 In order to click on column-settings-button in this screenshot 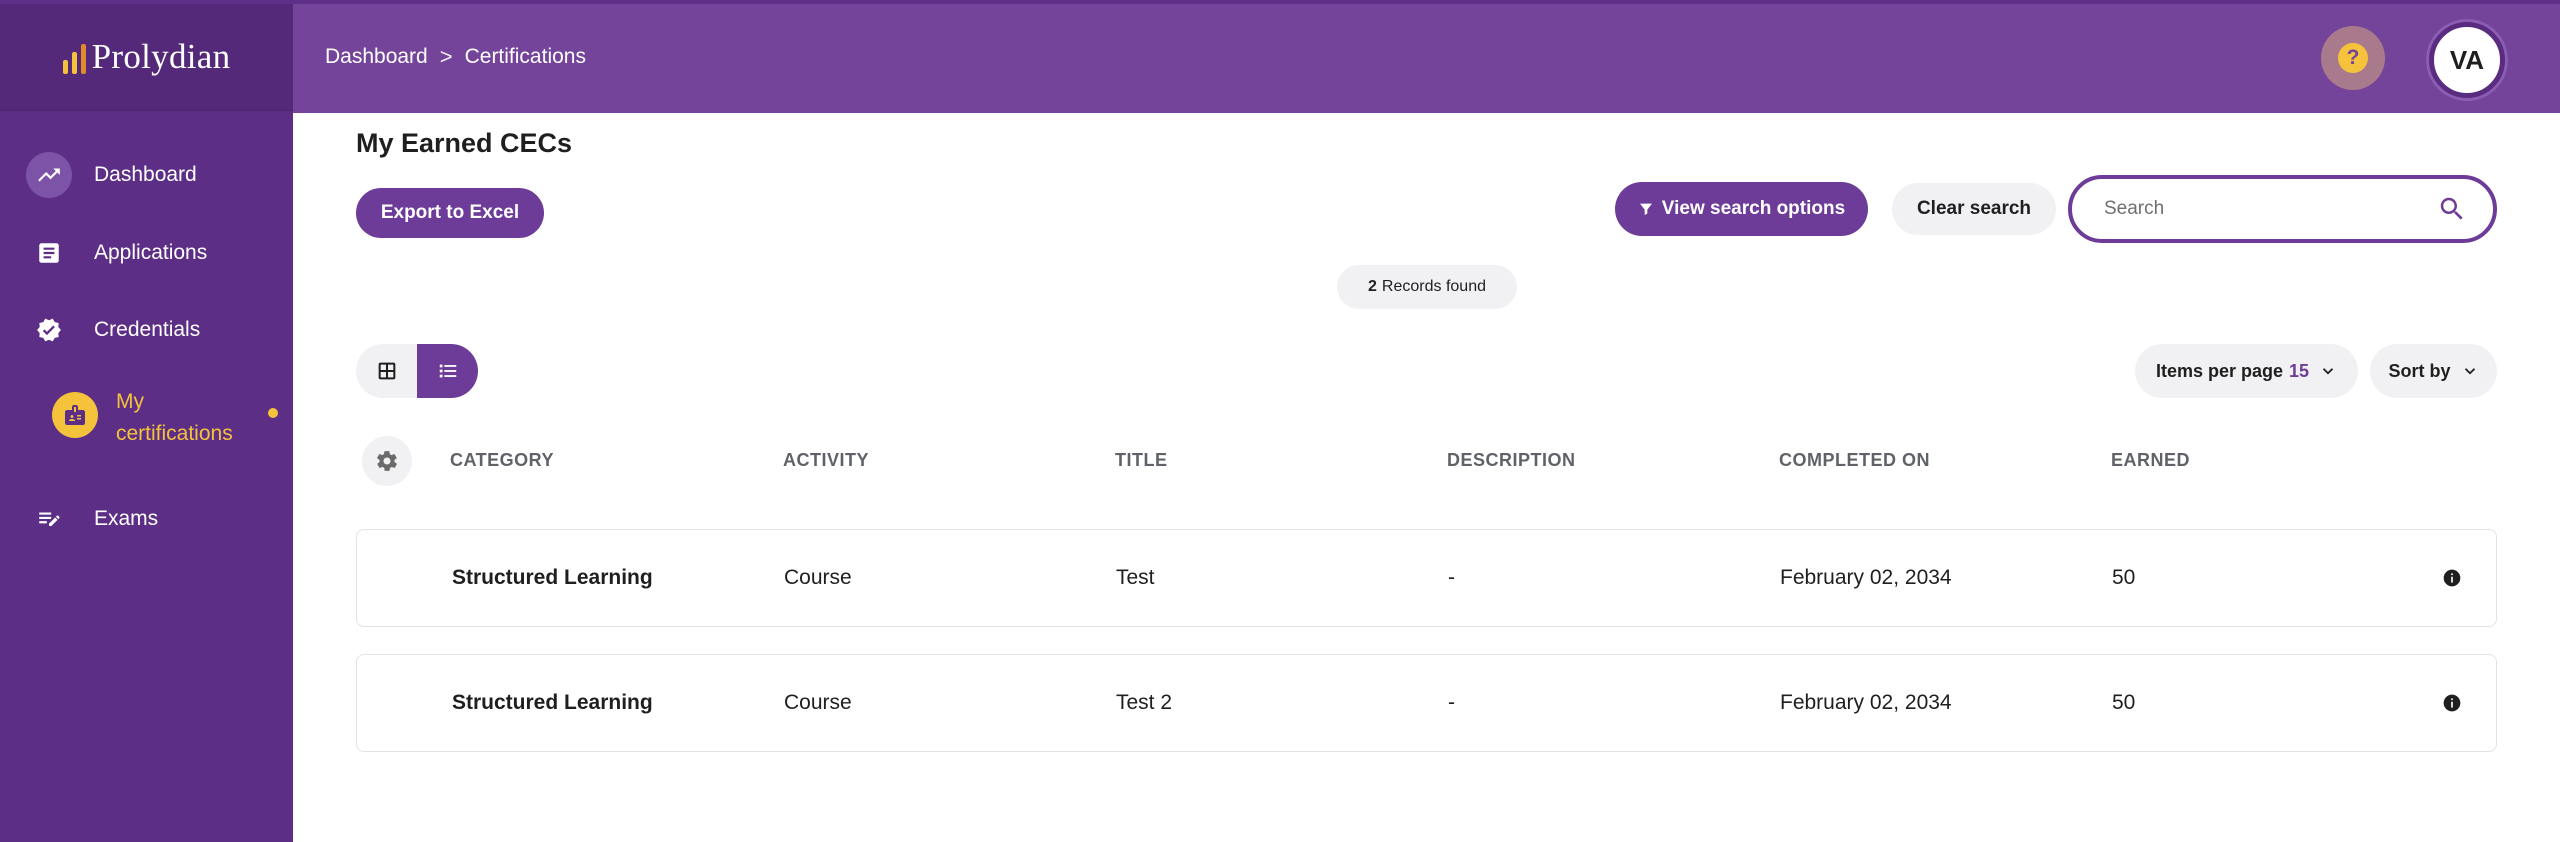, I will do `click(387, 461)`.